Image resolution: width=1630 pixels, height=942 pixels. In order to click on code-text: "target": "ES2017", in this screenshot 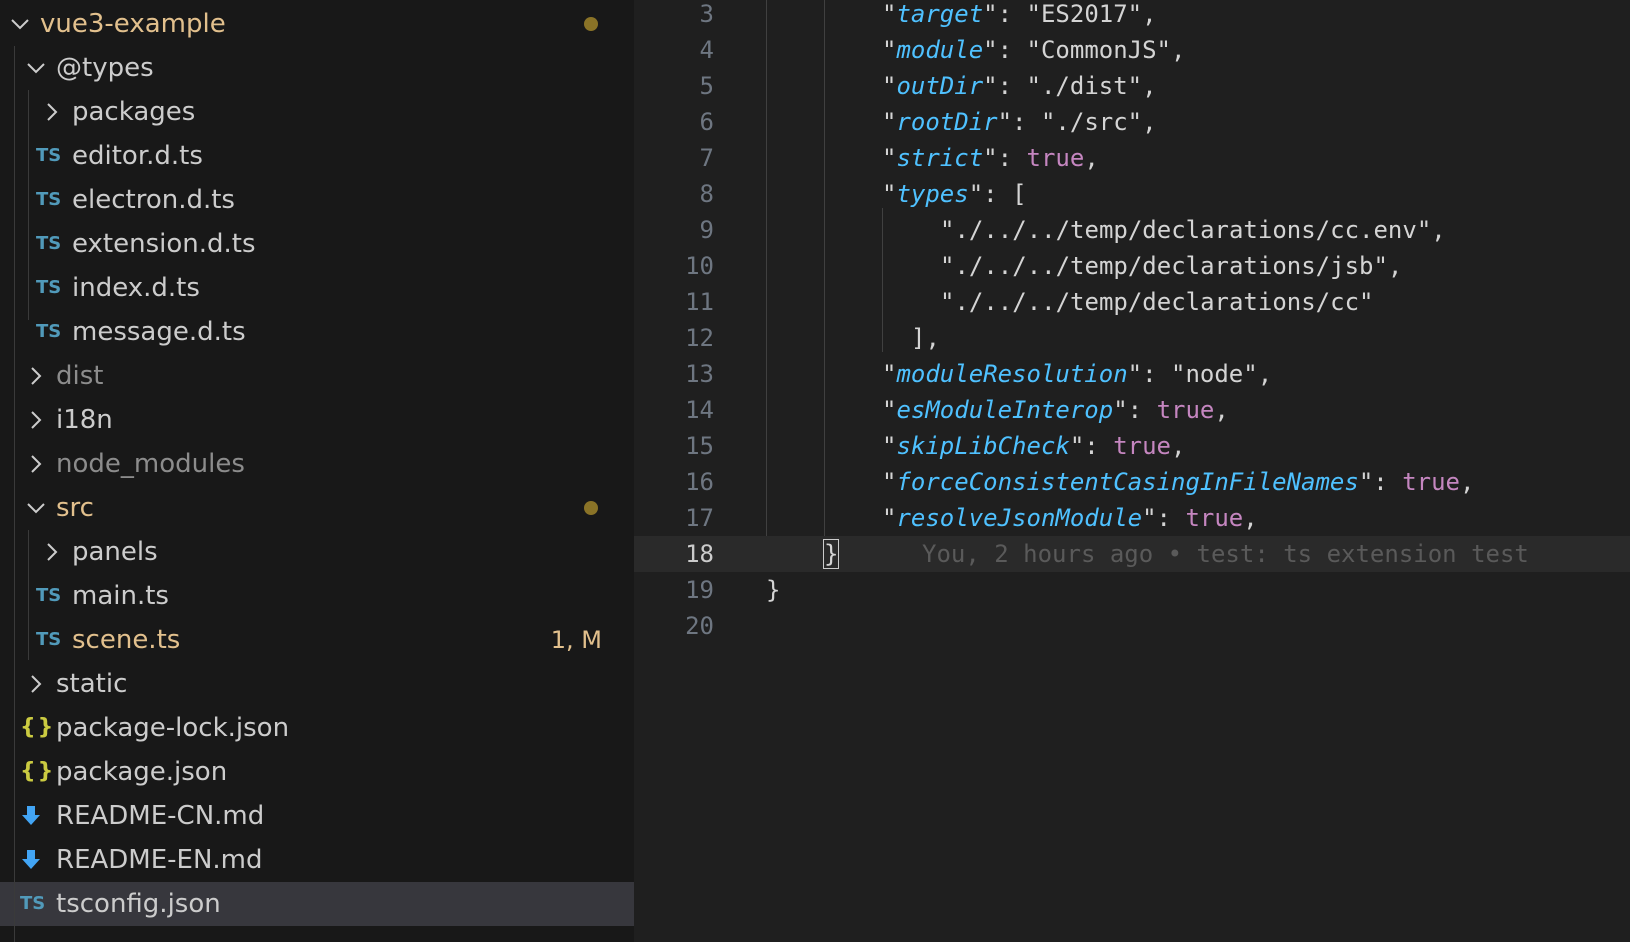, I will do `click(1019, 16)`.